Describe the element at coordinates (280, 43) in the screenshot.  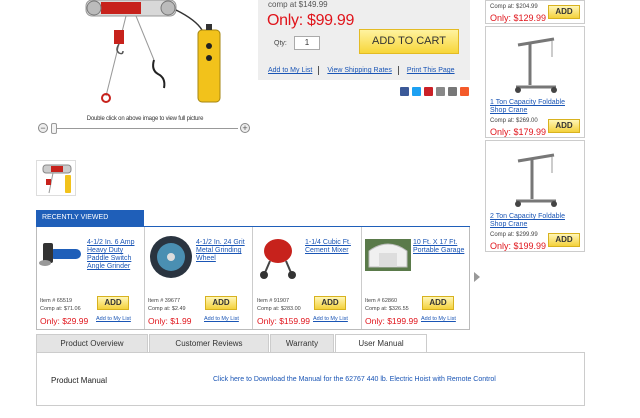
I see `qty-label: Qty:` at that location.